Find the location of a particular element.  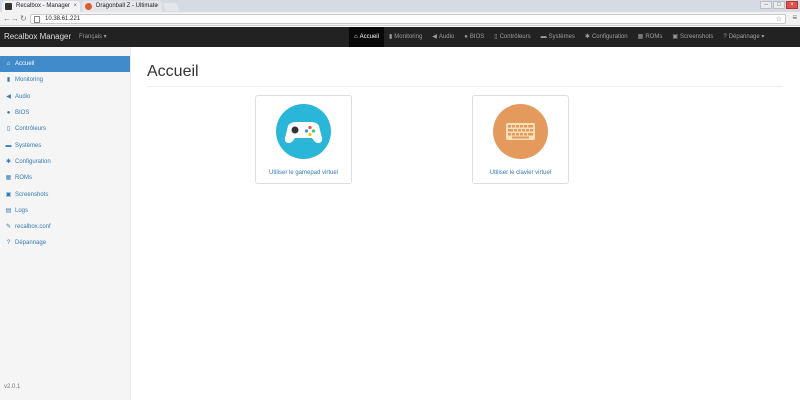

browser-tab-recalbox: Recalbox - Manager × is located at coordinates (41, 6).